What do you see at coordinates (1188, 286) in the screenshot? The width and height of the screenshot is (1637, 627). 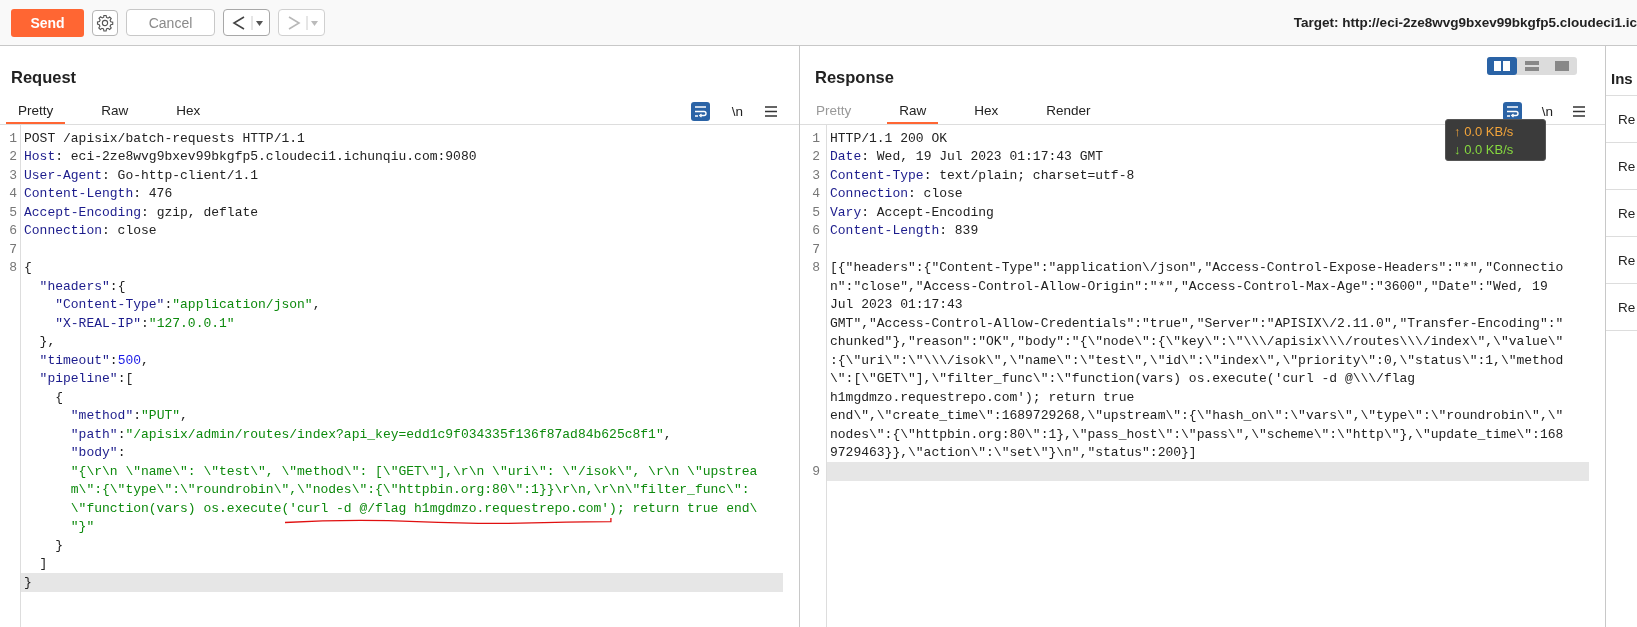 I see `code-line: n":"close","Access-Control-Allow-Origin":"*","Access-Control-Max-Age":"3600","Date":"Wed, 19` at bounding box center [1188, 286].